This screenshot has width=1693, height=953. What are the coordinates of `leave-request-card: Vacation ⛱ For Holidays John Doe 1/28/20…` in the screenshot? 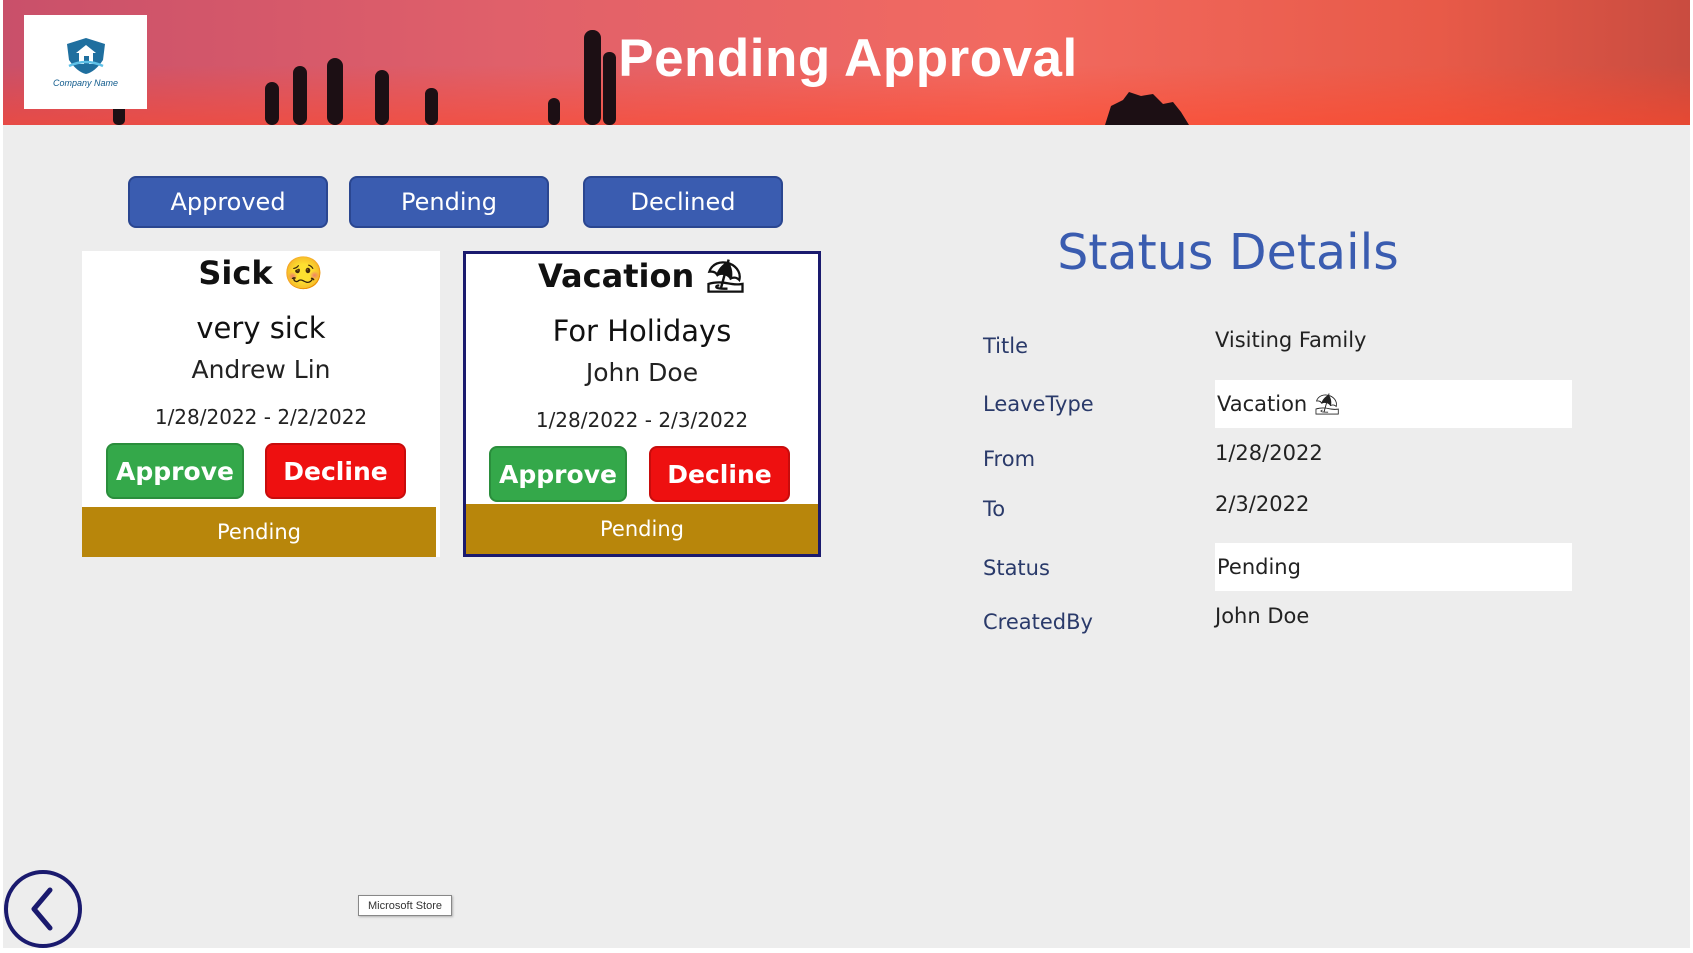 It's located at (642, 404).